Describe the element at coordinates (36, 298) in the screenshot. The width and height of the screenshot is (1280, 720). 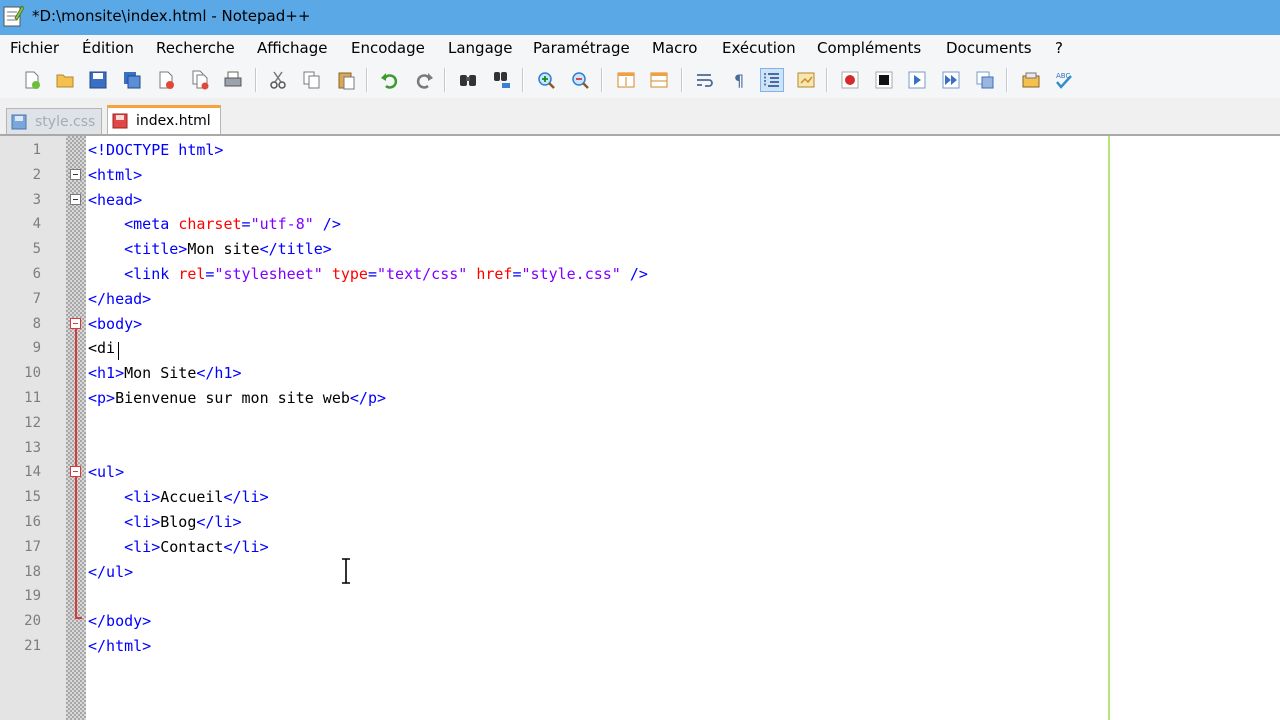
I see `line-number: 7` at that location.